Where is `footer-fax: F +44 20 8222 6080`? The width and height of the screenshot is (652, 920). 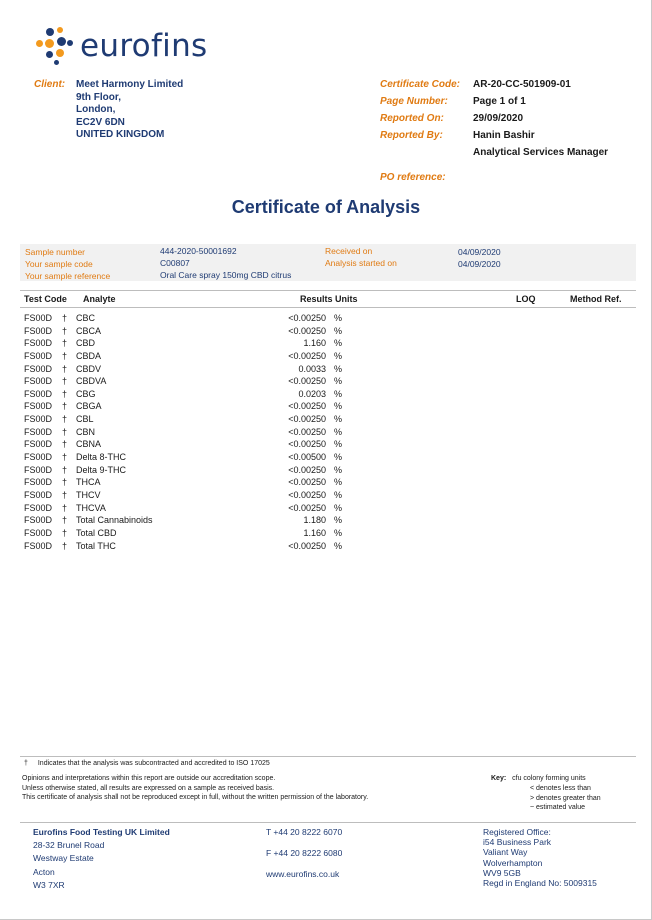
footer-fax: F +44 20 8222 6080 is located at coordinates (304, 853).